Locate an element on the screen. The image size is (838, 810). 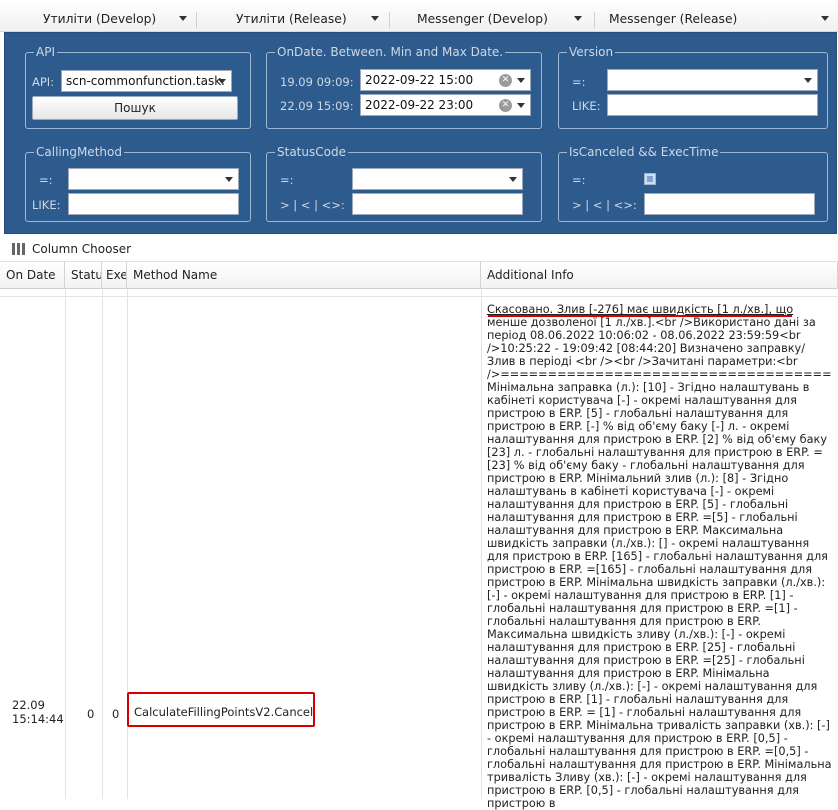
cell-status: 0 is located at coordinates (91, 714).